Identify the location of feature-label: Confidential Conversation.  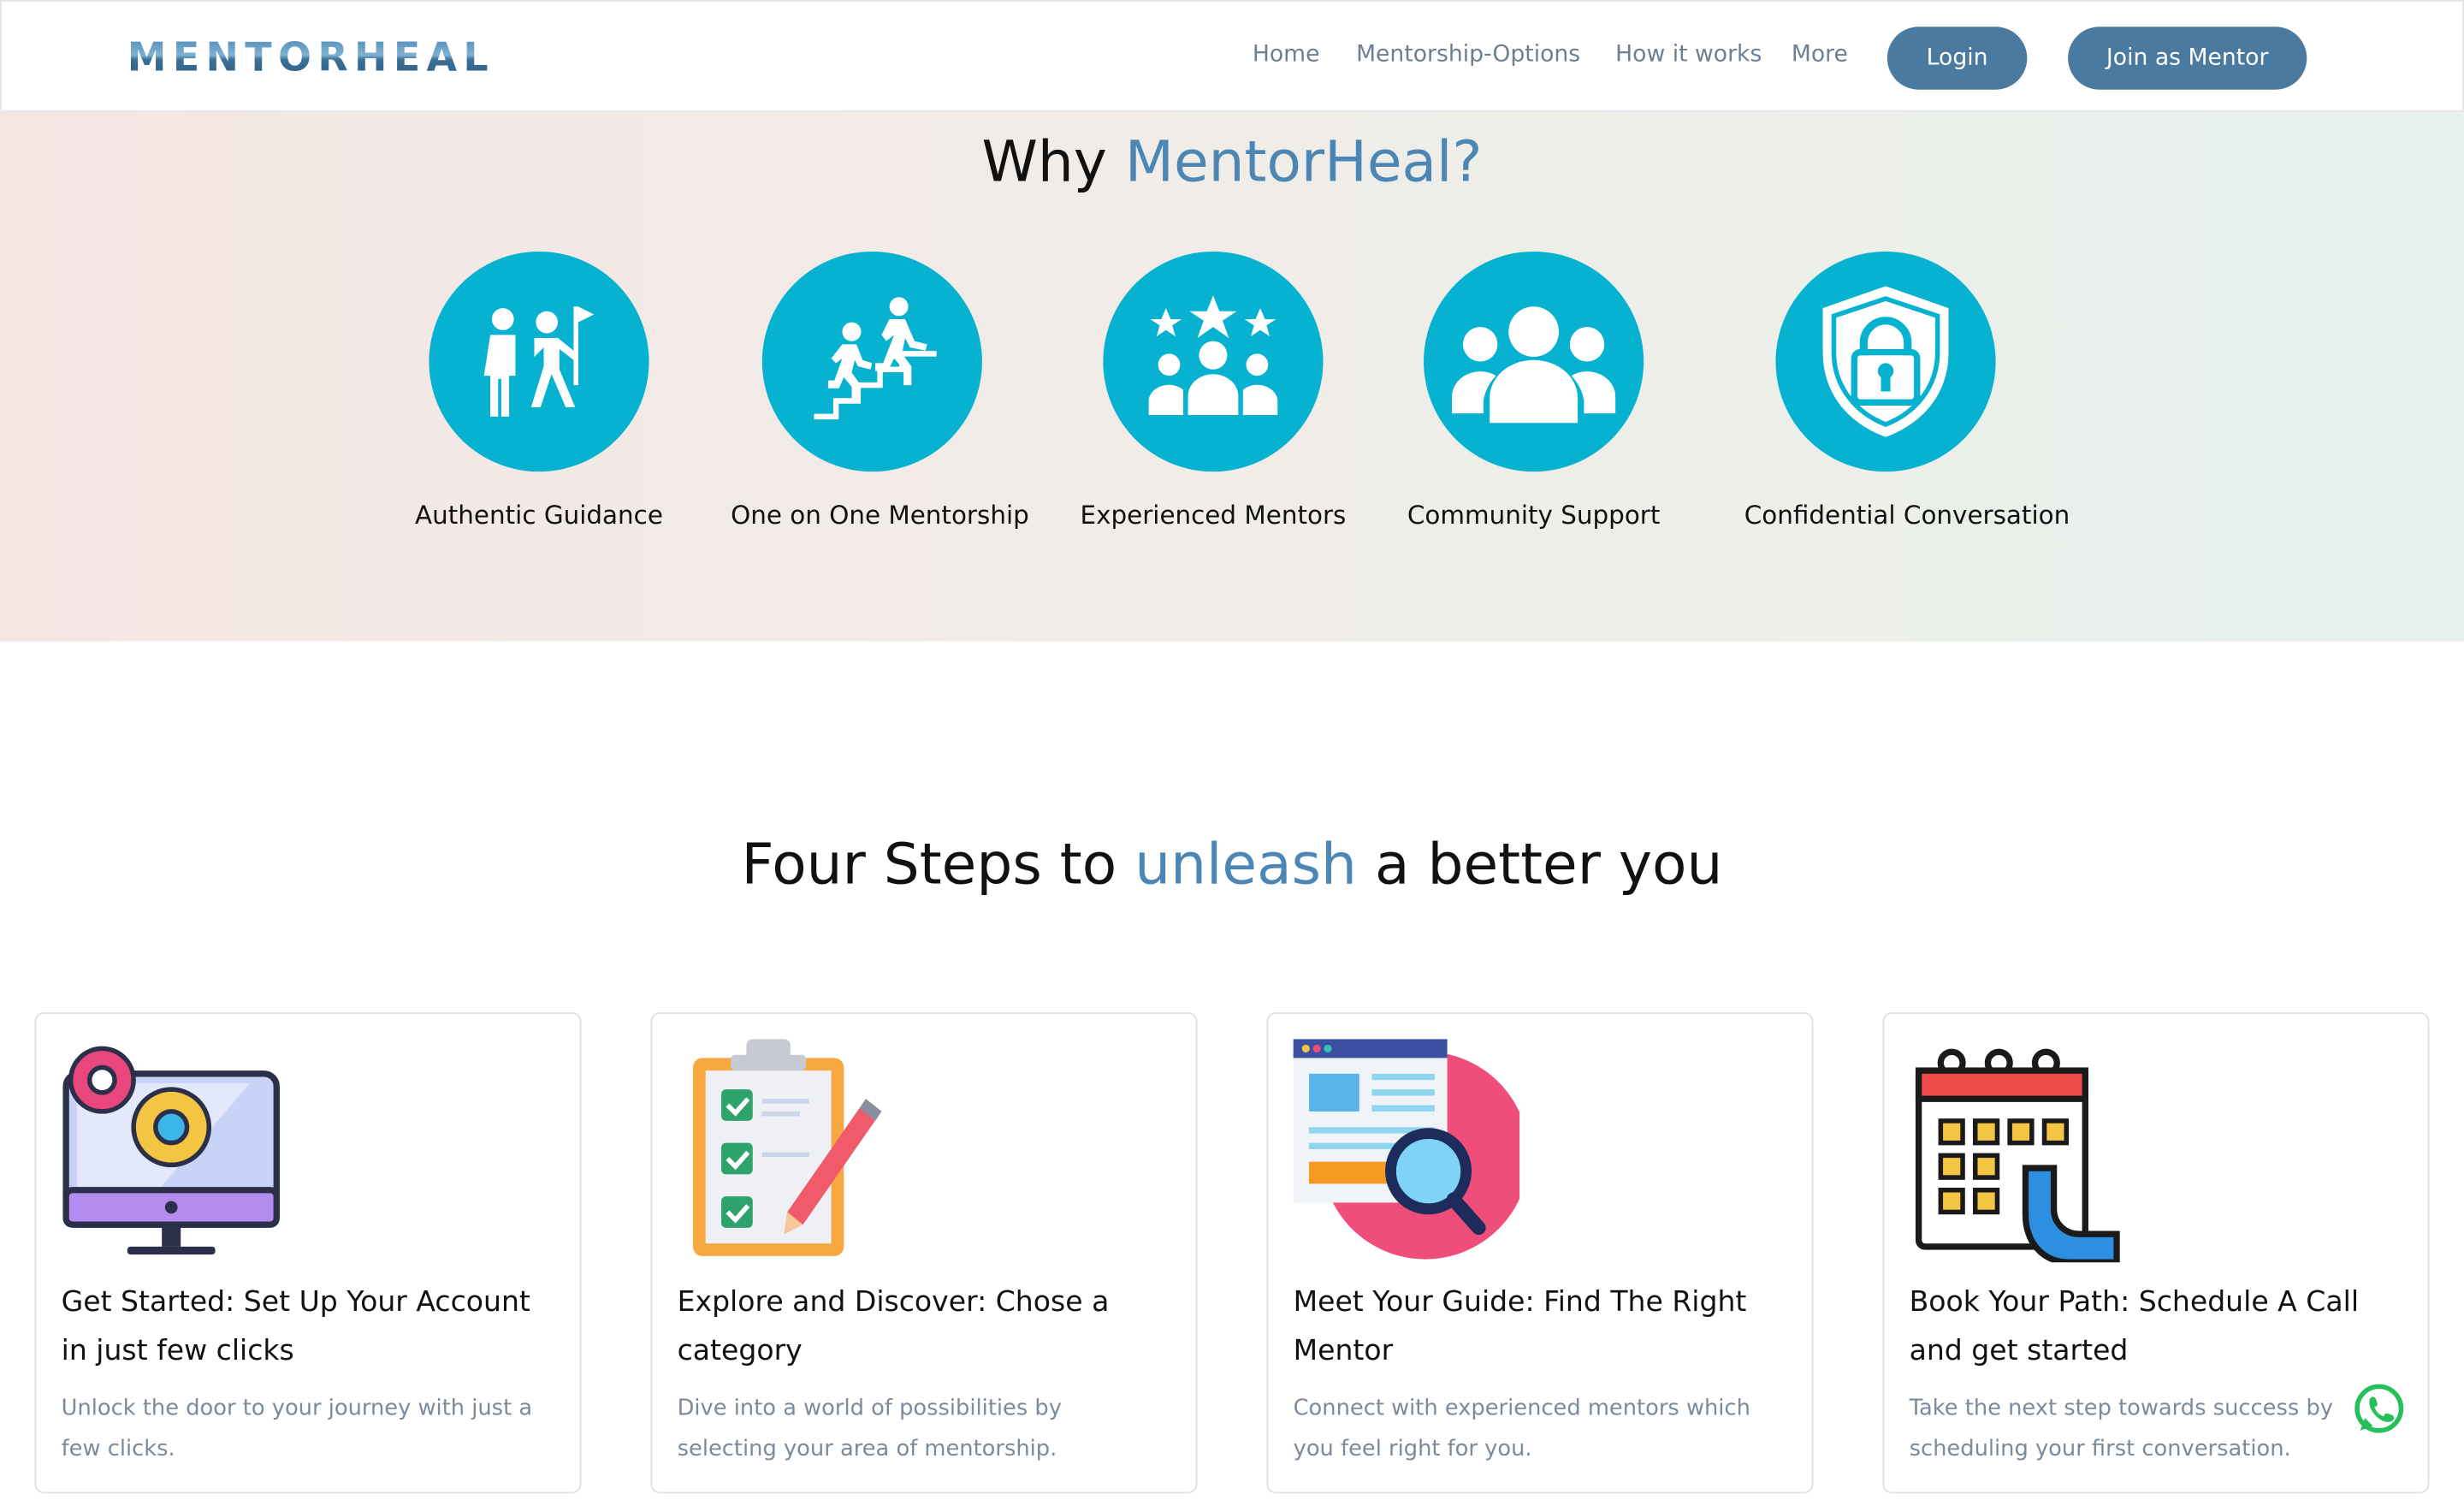
(1907, 515).